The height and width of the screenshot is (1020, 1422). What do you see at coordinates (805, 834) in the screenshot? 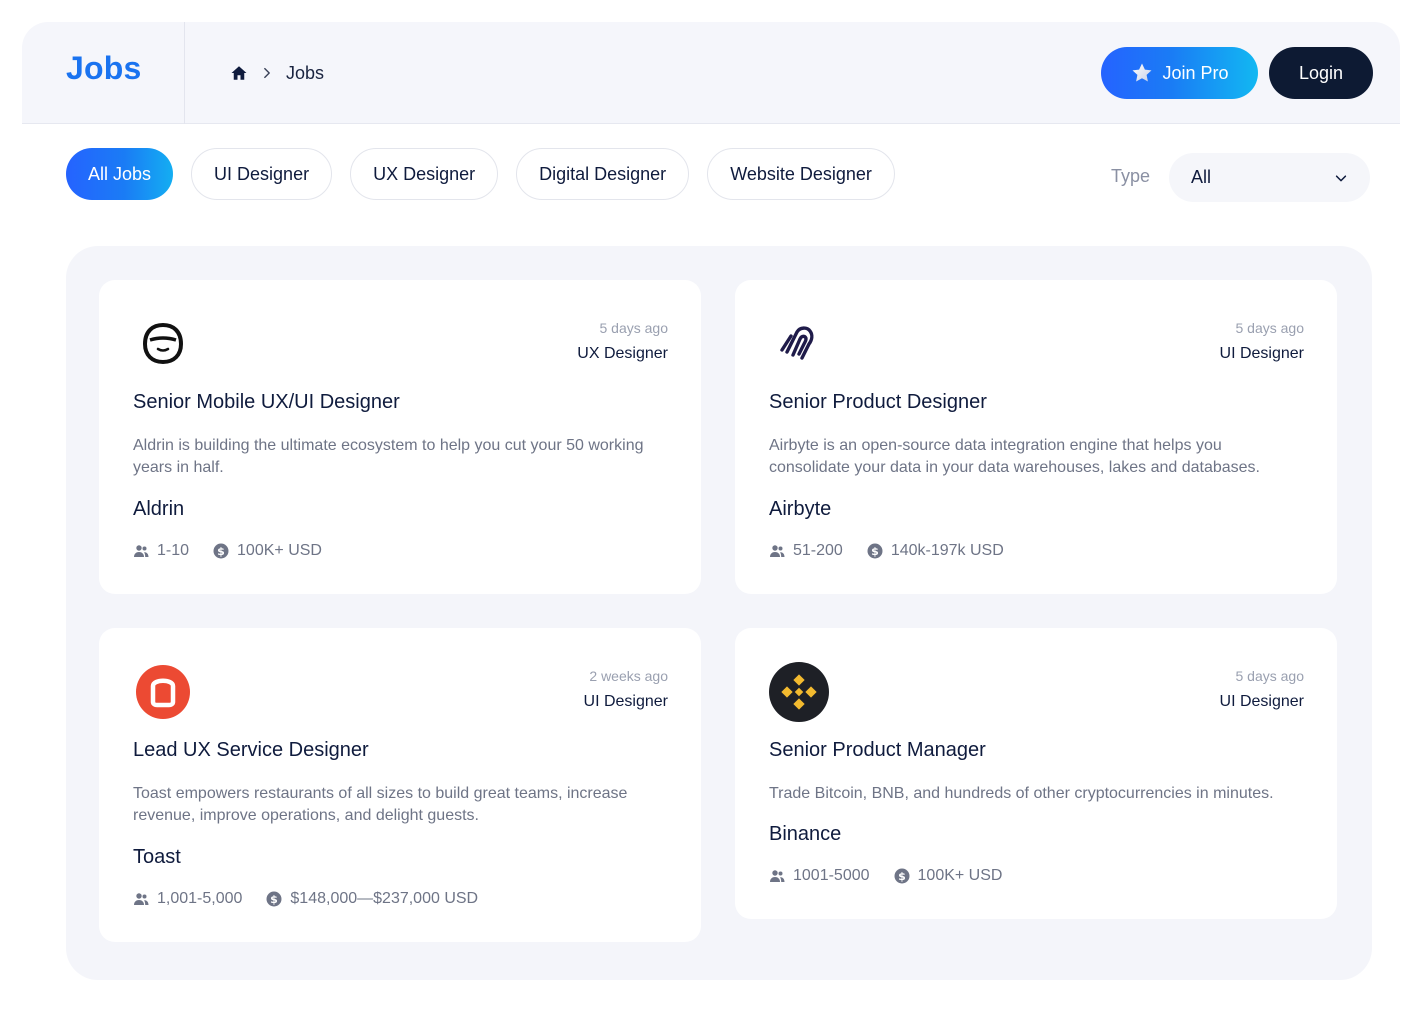
I see `company-name: Binance` at bounding box center [805, 834].